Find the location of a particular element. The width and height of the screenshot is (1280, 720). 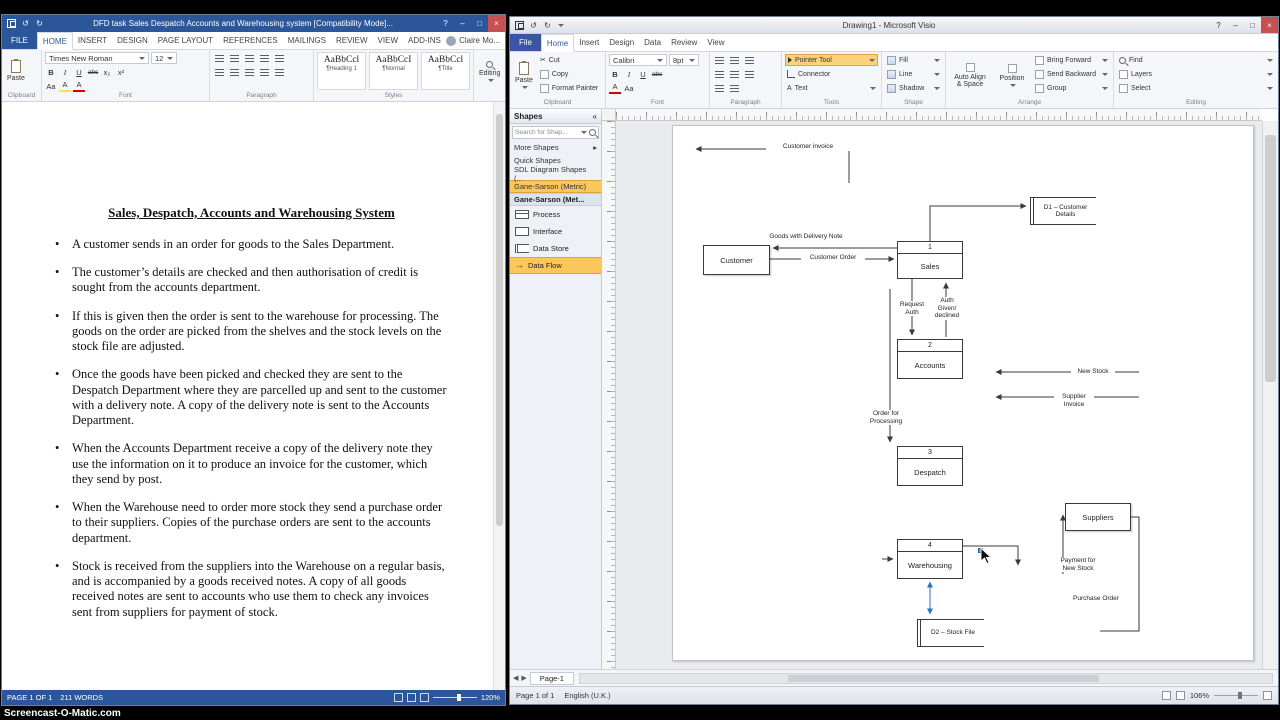

visio-tab-data: Data is located at coordinates (652, 42).